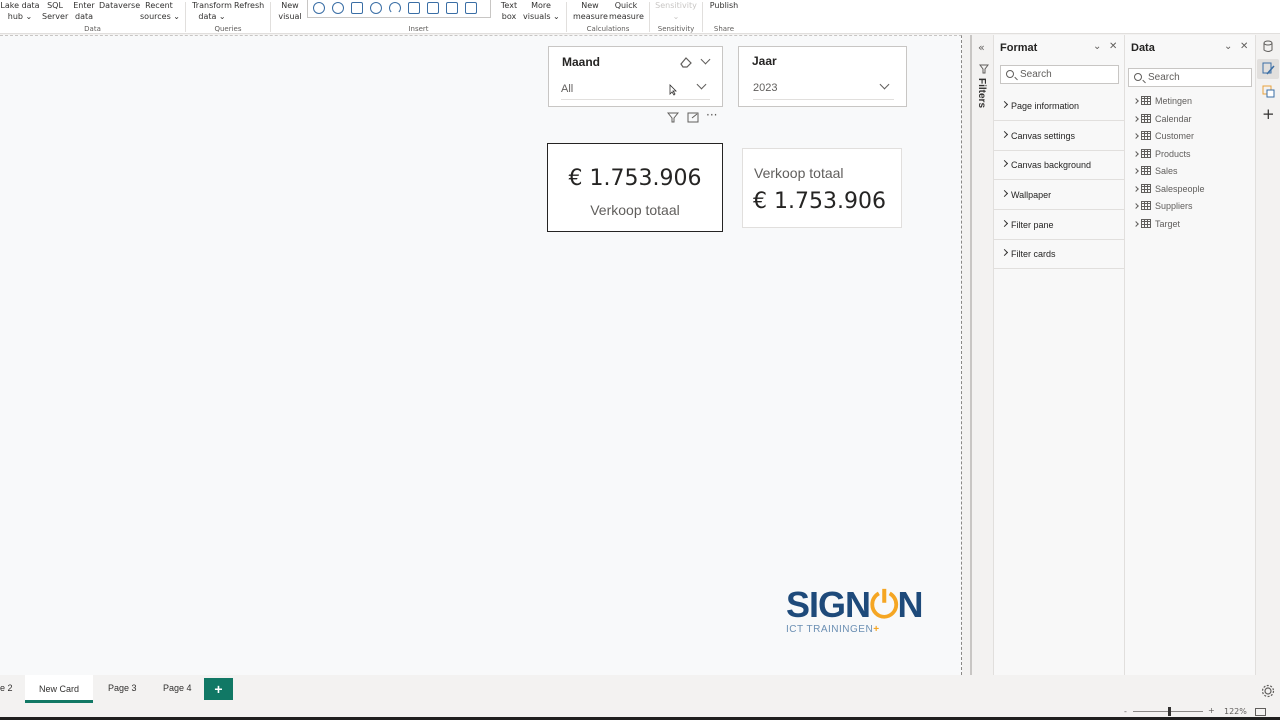 The height and width of the screenshot is (720, 1280). Describe the element at coordinates (84, 11) in the screenshot. I see `enter-data-button: Enter data` at that location.